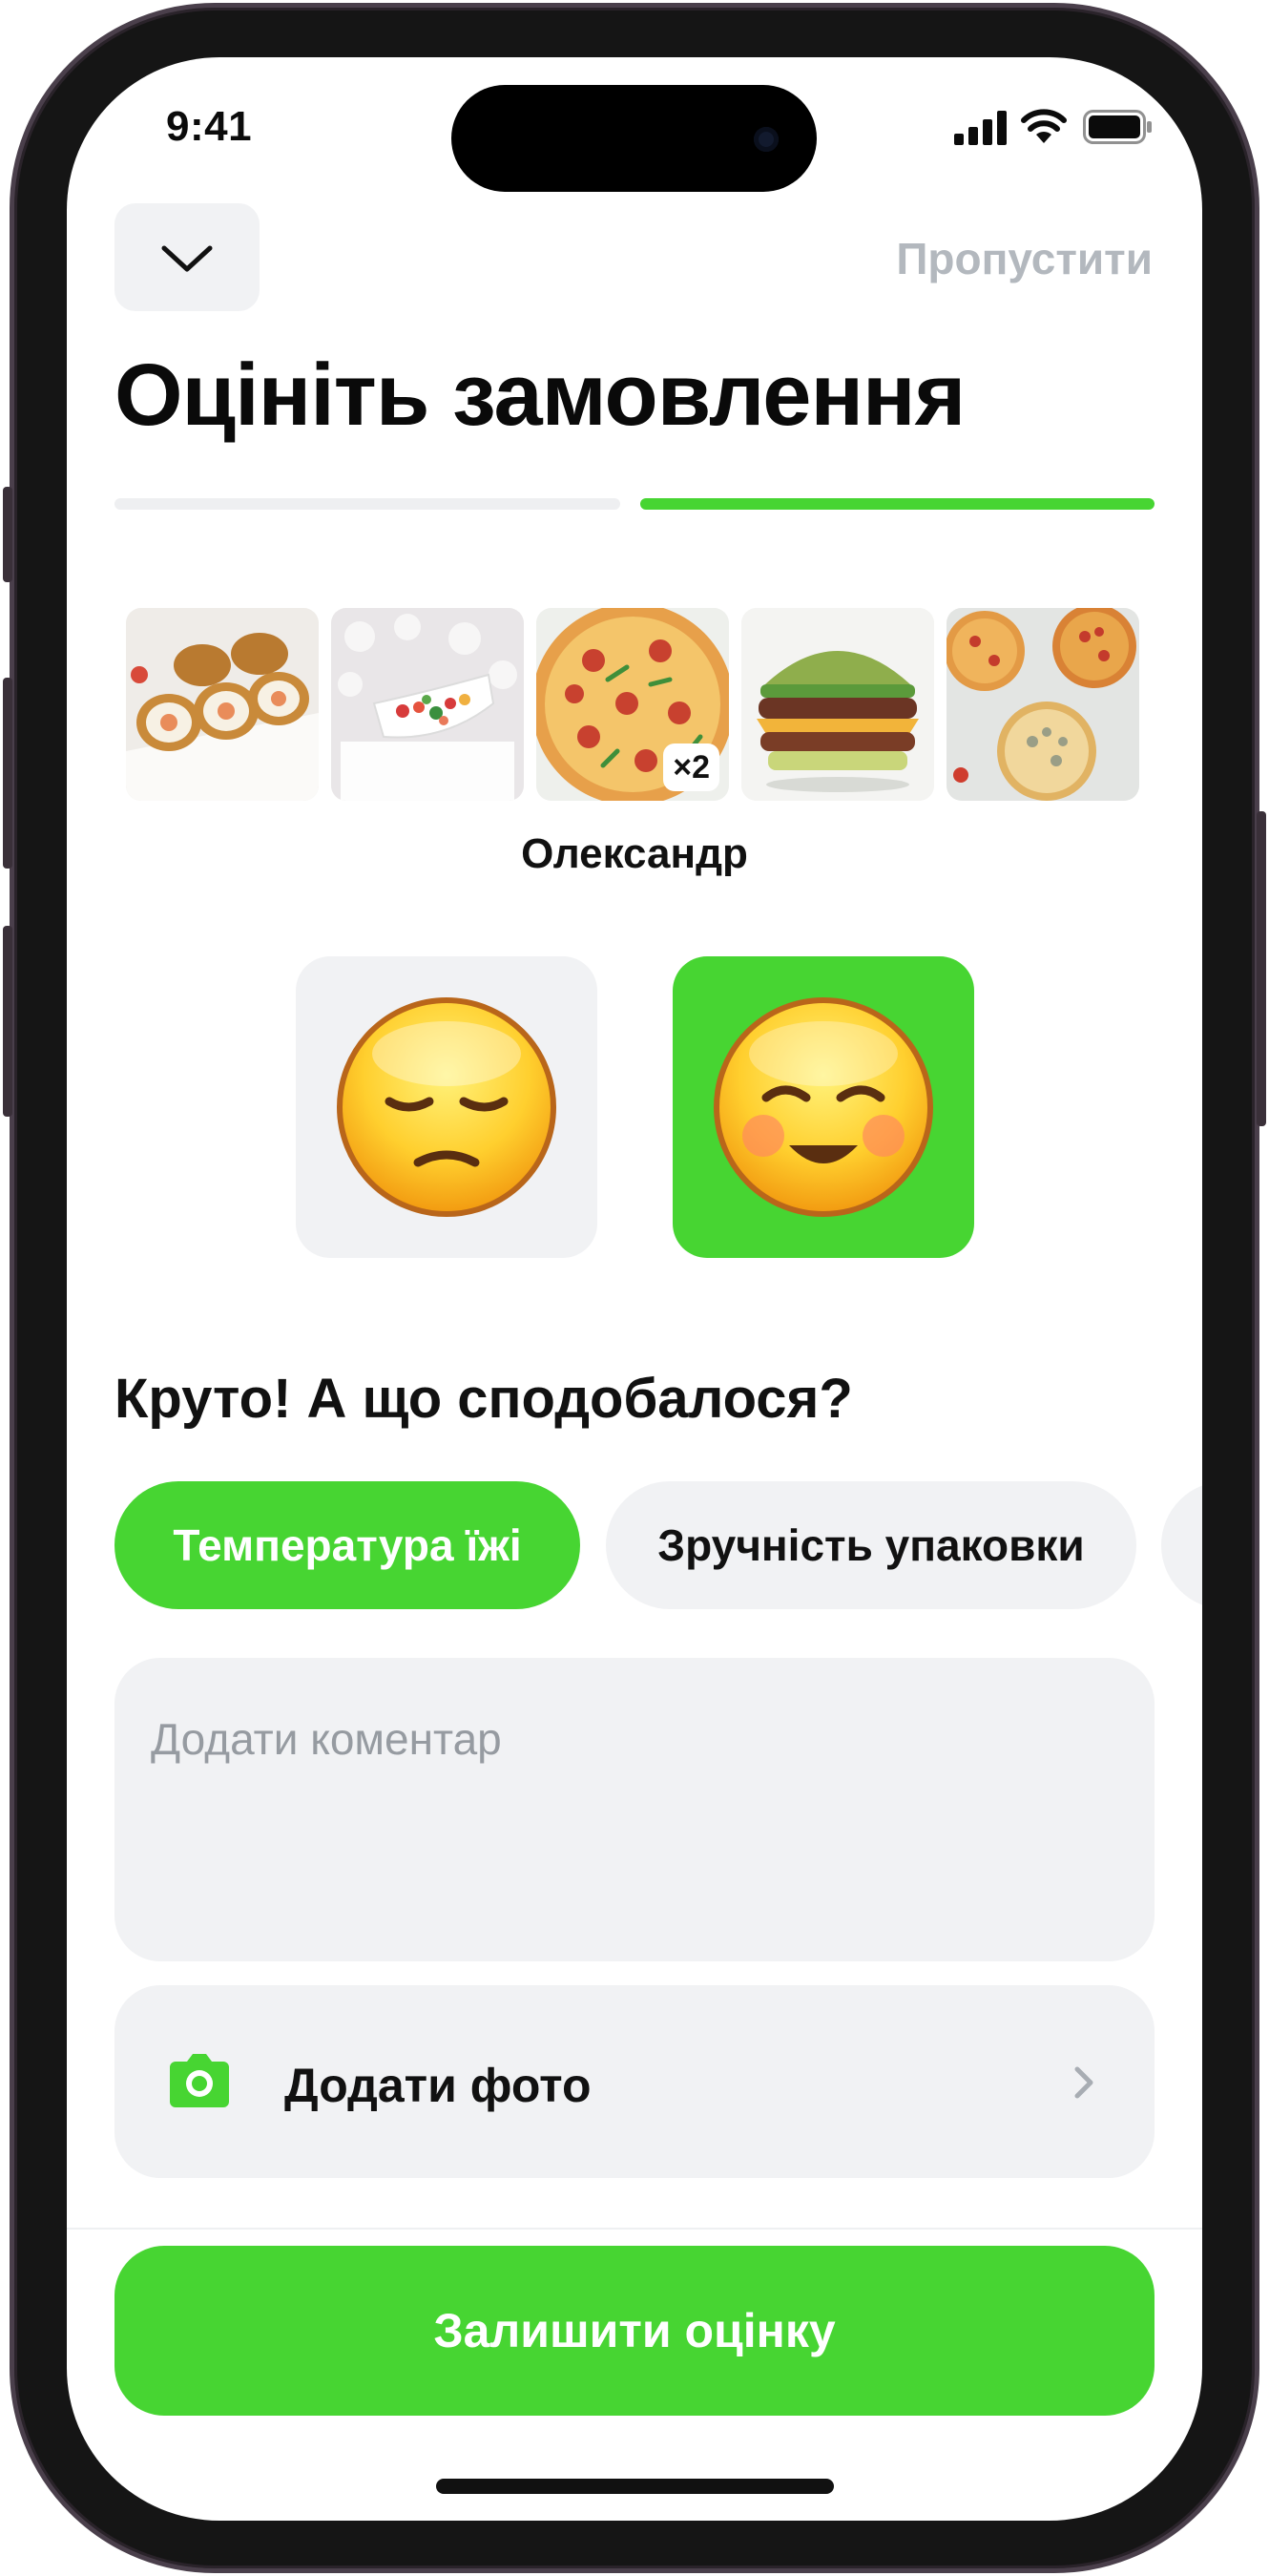 The width and height of the screenshot is (1269, 2576). What do you see at coordinates (634, 853) in the screenshot?
I see `courier-name: Олександр` at bounding box center [634, 853].